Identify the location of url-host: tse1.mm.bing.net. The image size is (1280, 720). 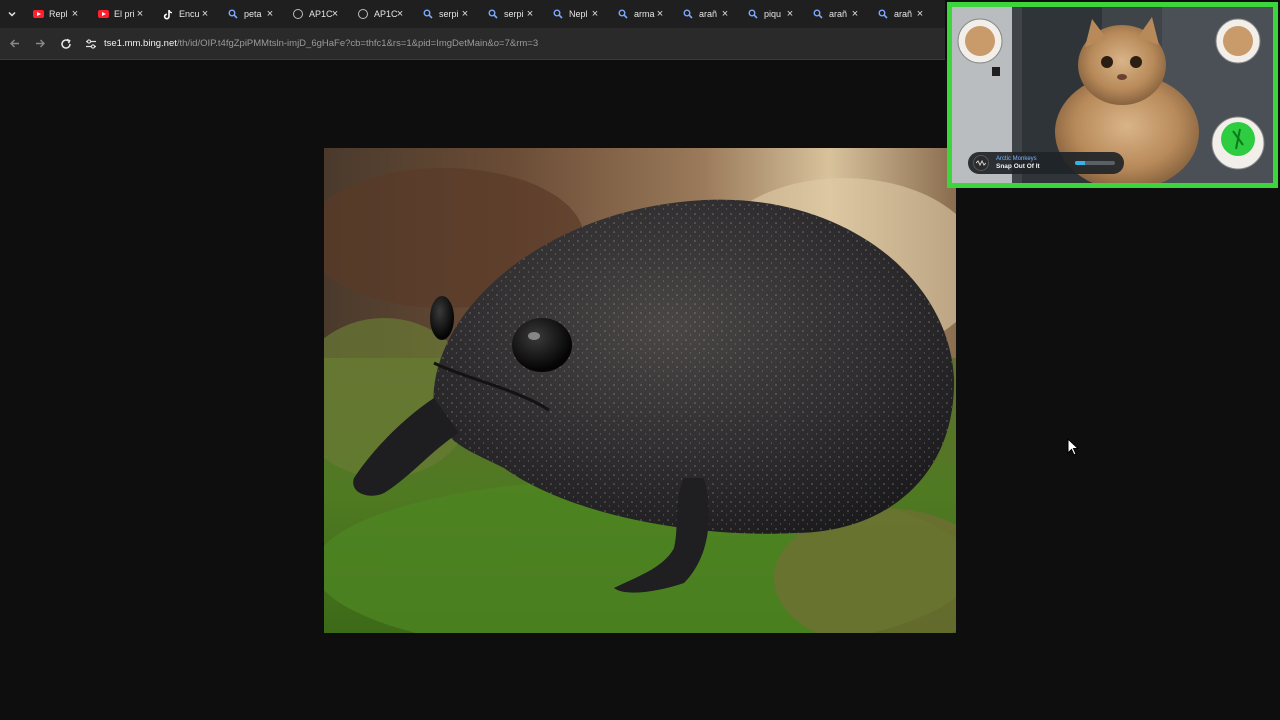
(140, 43).